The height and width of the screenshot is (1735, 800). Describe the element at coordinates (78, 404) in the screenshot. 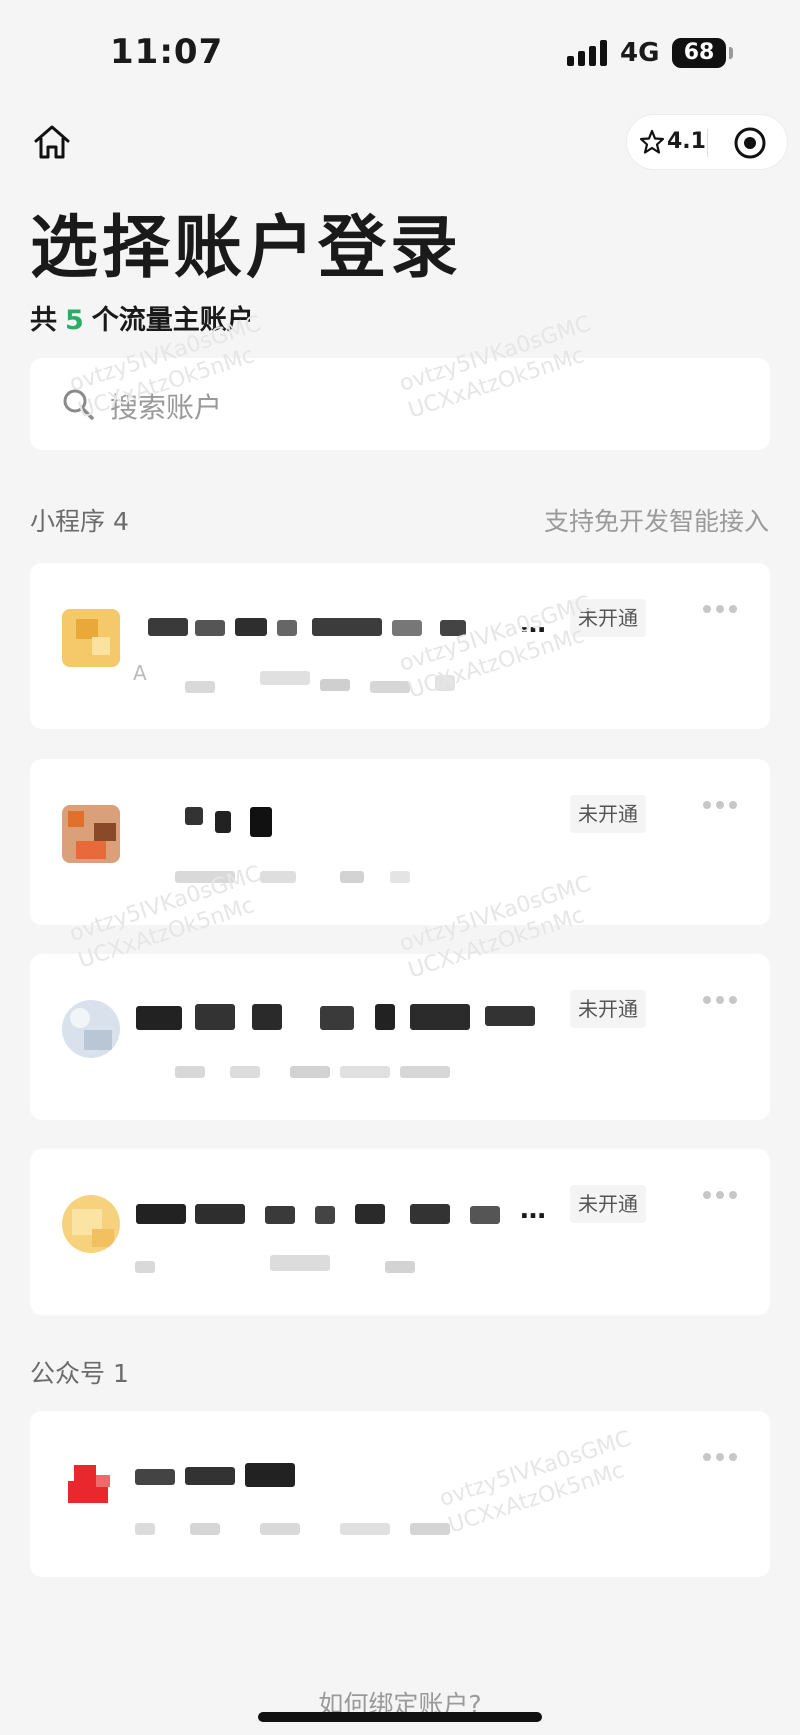

I see `search-icon` at that location.